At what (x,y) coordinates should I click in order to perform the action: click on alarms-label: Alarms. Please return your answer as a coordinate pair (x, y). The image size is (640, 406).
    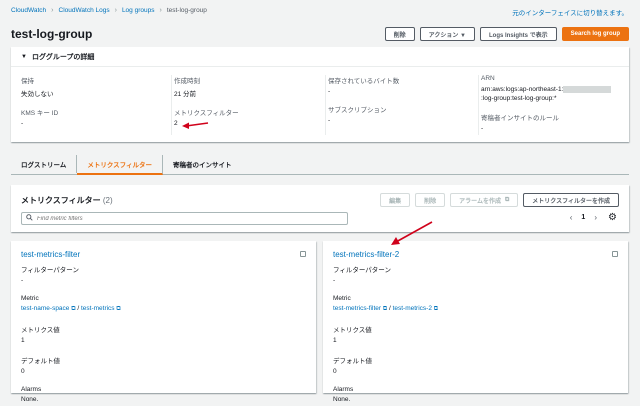
    Looking at the image, I should click on (343, 389).